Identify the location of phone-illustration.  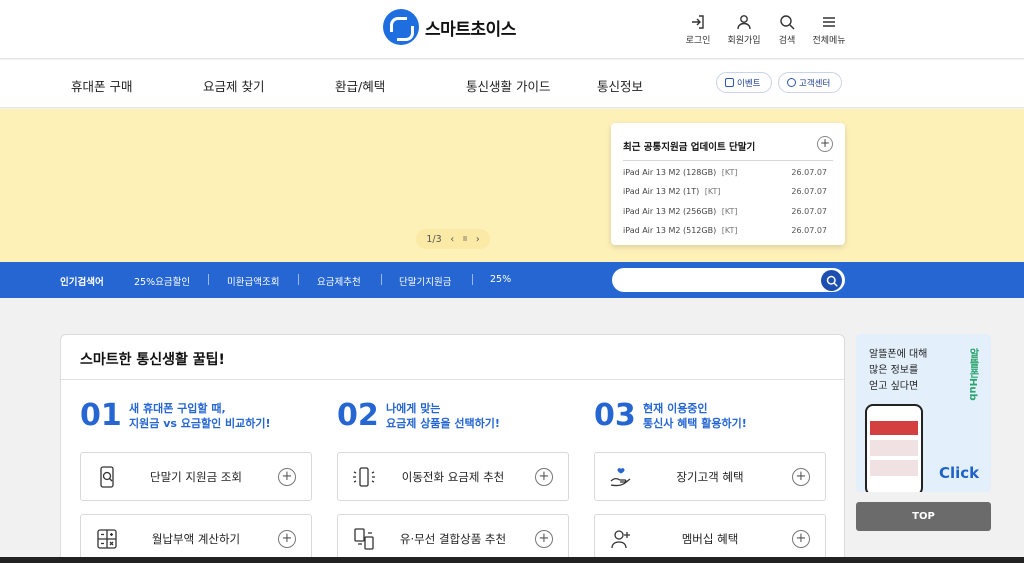
(894, 448).